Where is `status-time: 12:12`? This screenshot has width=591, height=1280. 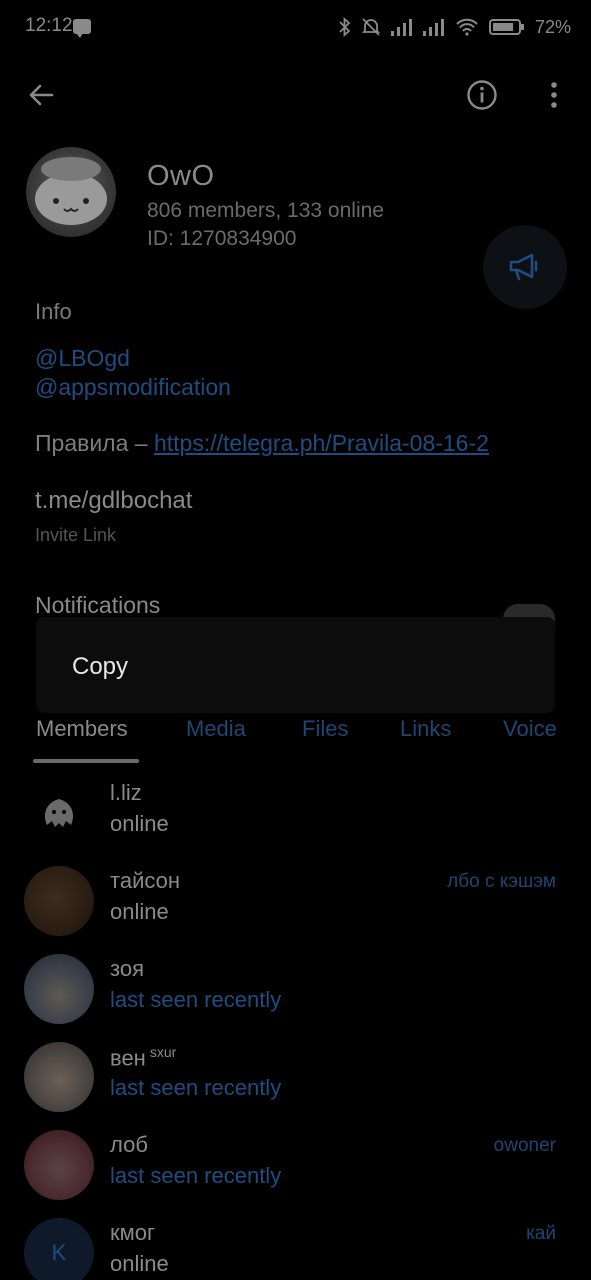 status-time: 12:12 is located at coordinates (49, 25).